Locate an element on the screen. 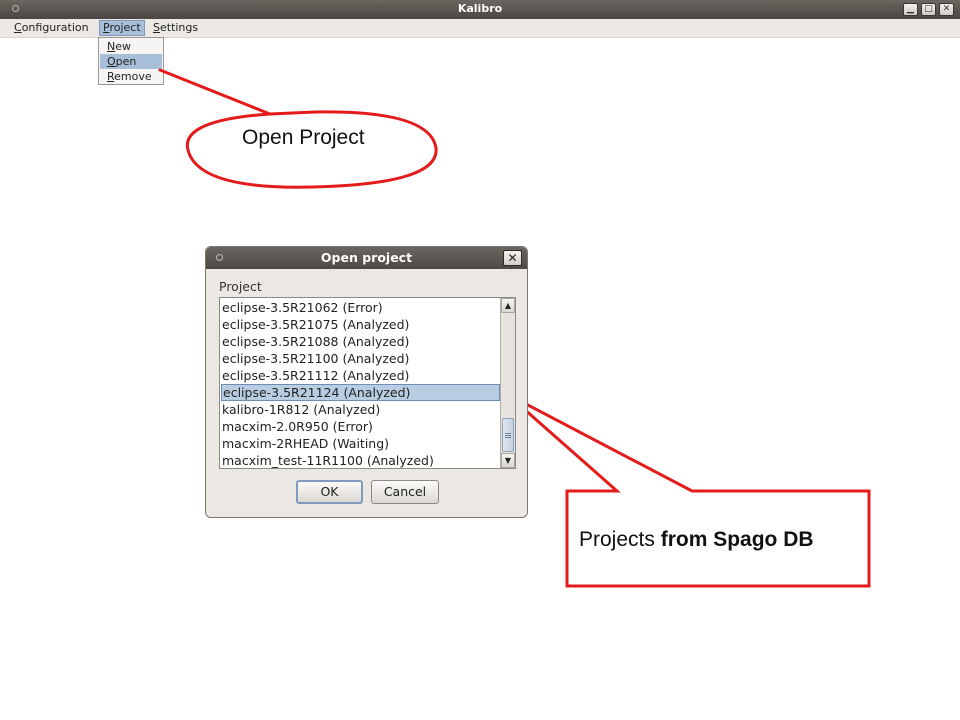 The image size is (960, 720). scroll-up-icon: ▲ is located at coordinates (508, 305).